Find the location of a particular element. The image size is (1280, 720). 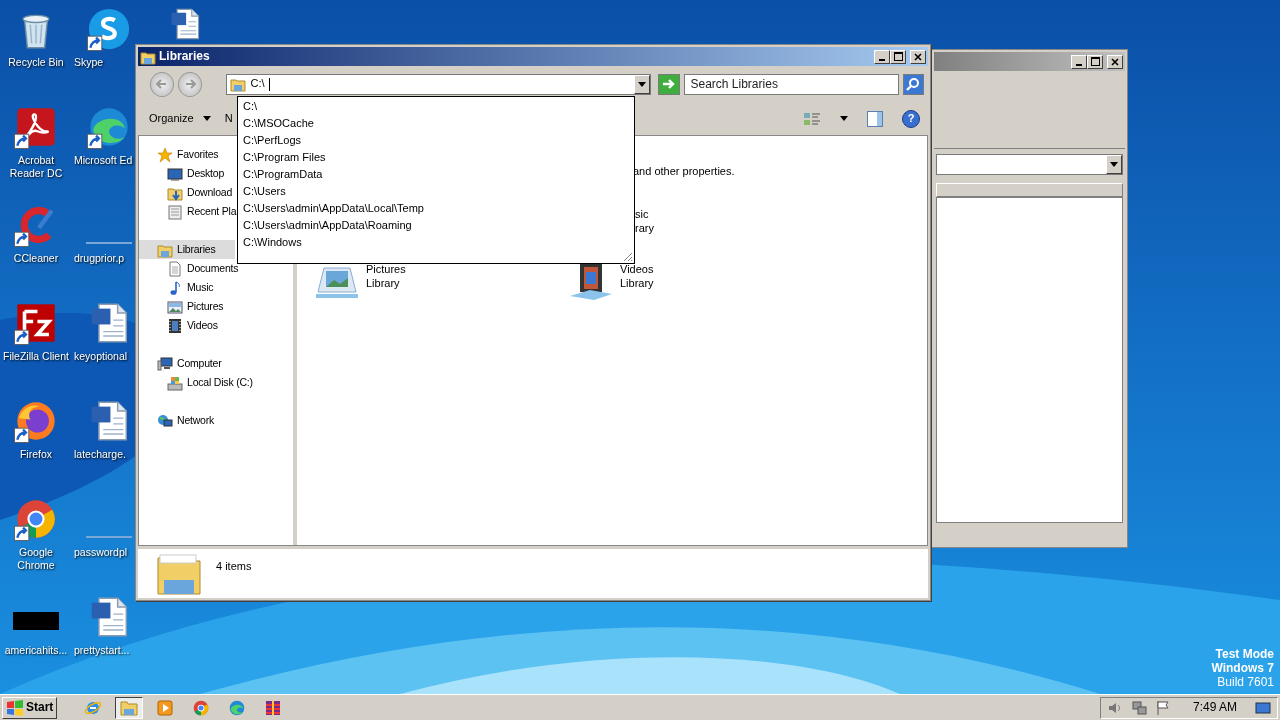

search-field: Search Libraries is located at coordinates (791, 84).